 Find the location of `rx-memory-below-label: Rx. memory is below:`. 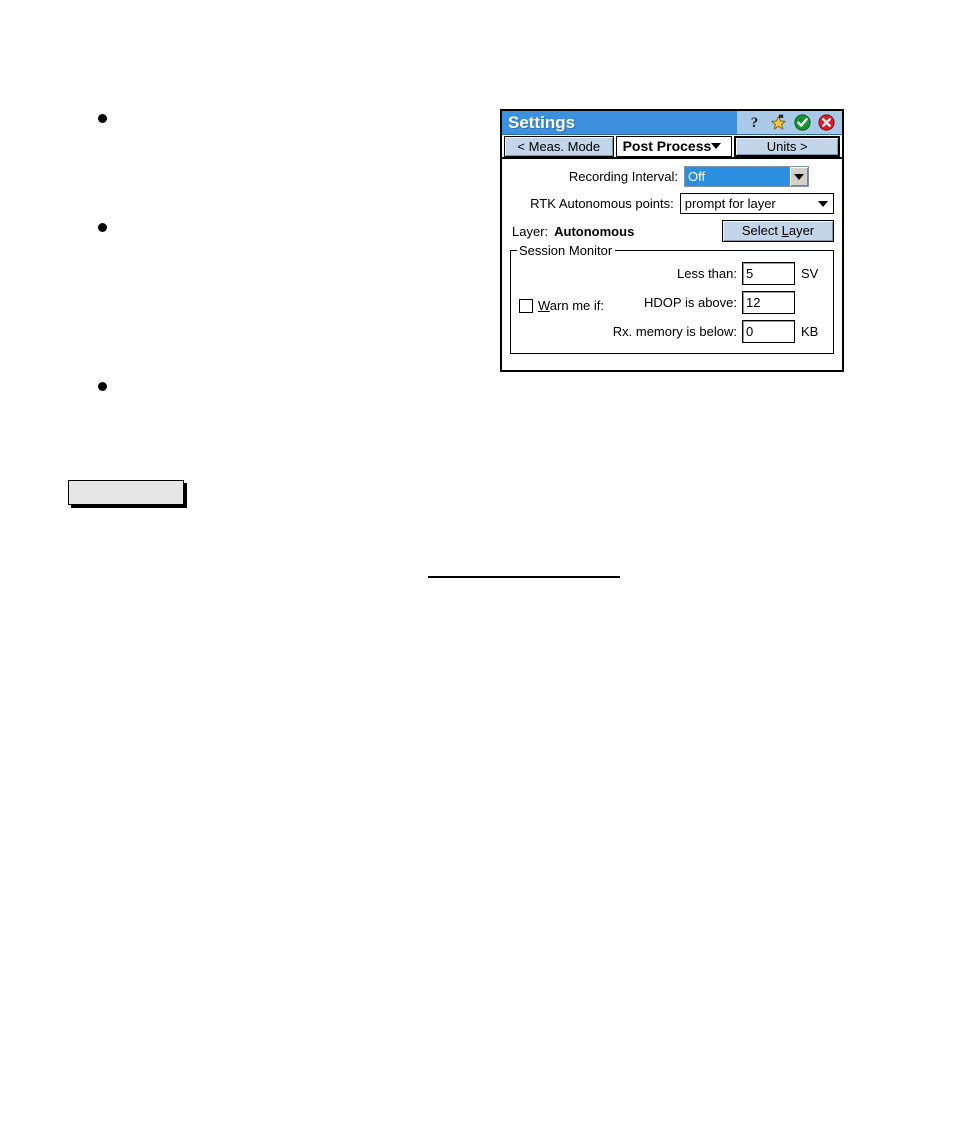

rx-memory-below-label: Rx. memory is below: is located at coordinates (674, 331).